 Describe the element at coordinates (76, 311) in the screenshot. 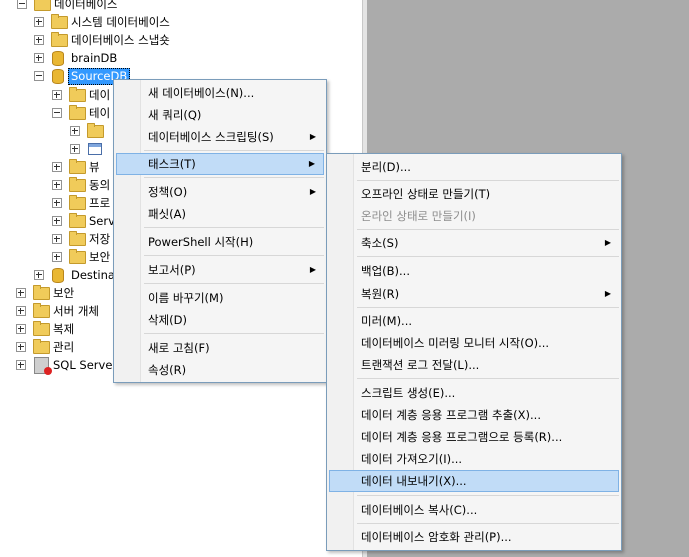

I see `tree-node-label: 서버 개체` at that location.